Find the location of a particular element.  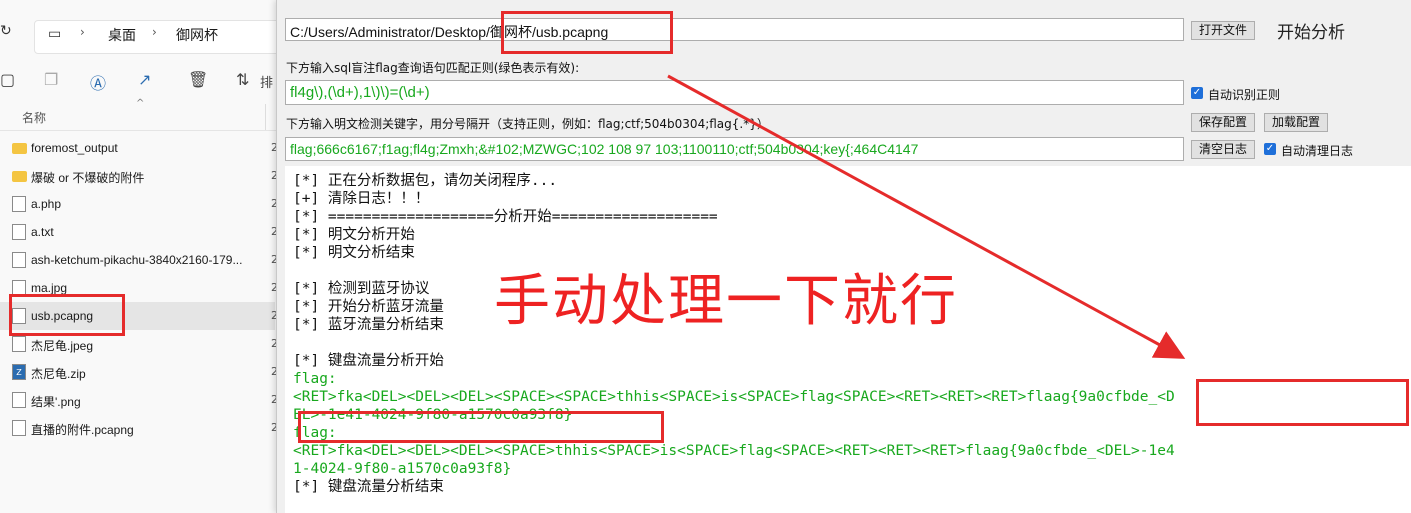

annotation-text: 手动处理一下就行 is located at coordinates (726, 301).